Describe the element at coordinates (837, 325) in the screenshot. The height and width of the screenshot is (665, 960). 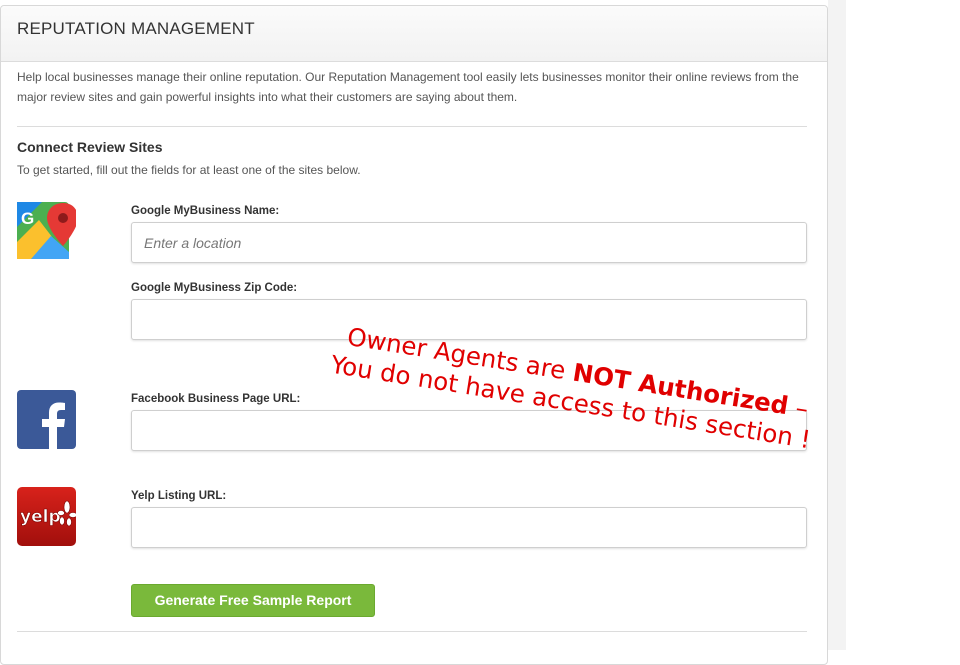
I see `page-side-gutter` at that location.